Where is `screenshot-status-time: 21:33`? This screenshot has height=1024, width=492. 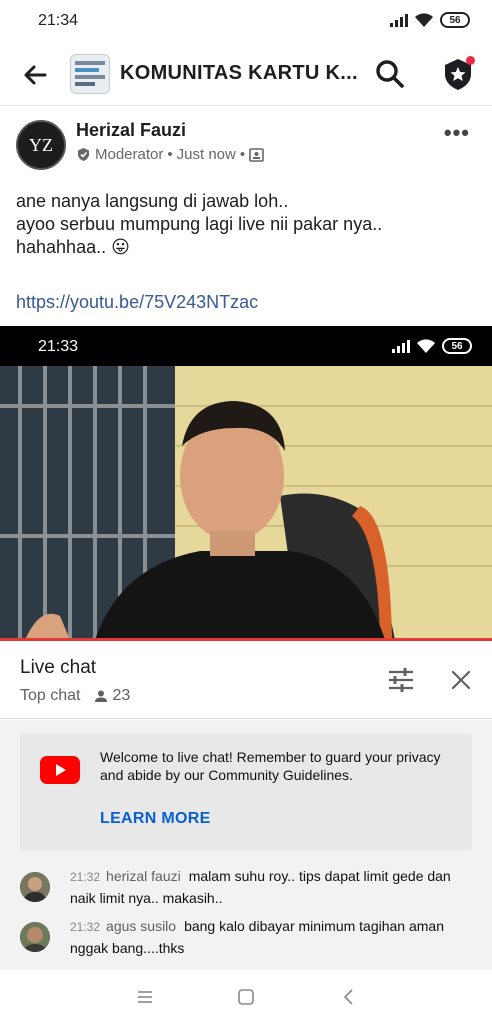
screenshot-status-time: 21:33 is located at coordinates (58, 346).